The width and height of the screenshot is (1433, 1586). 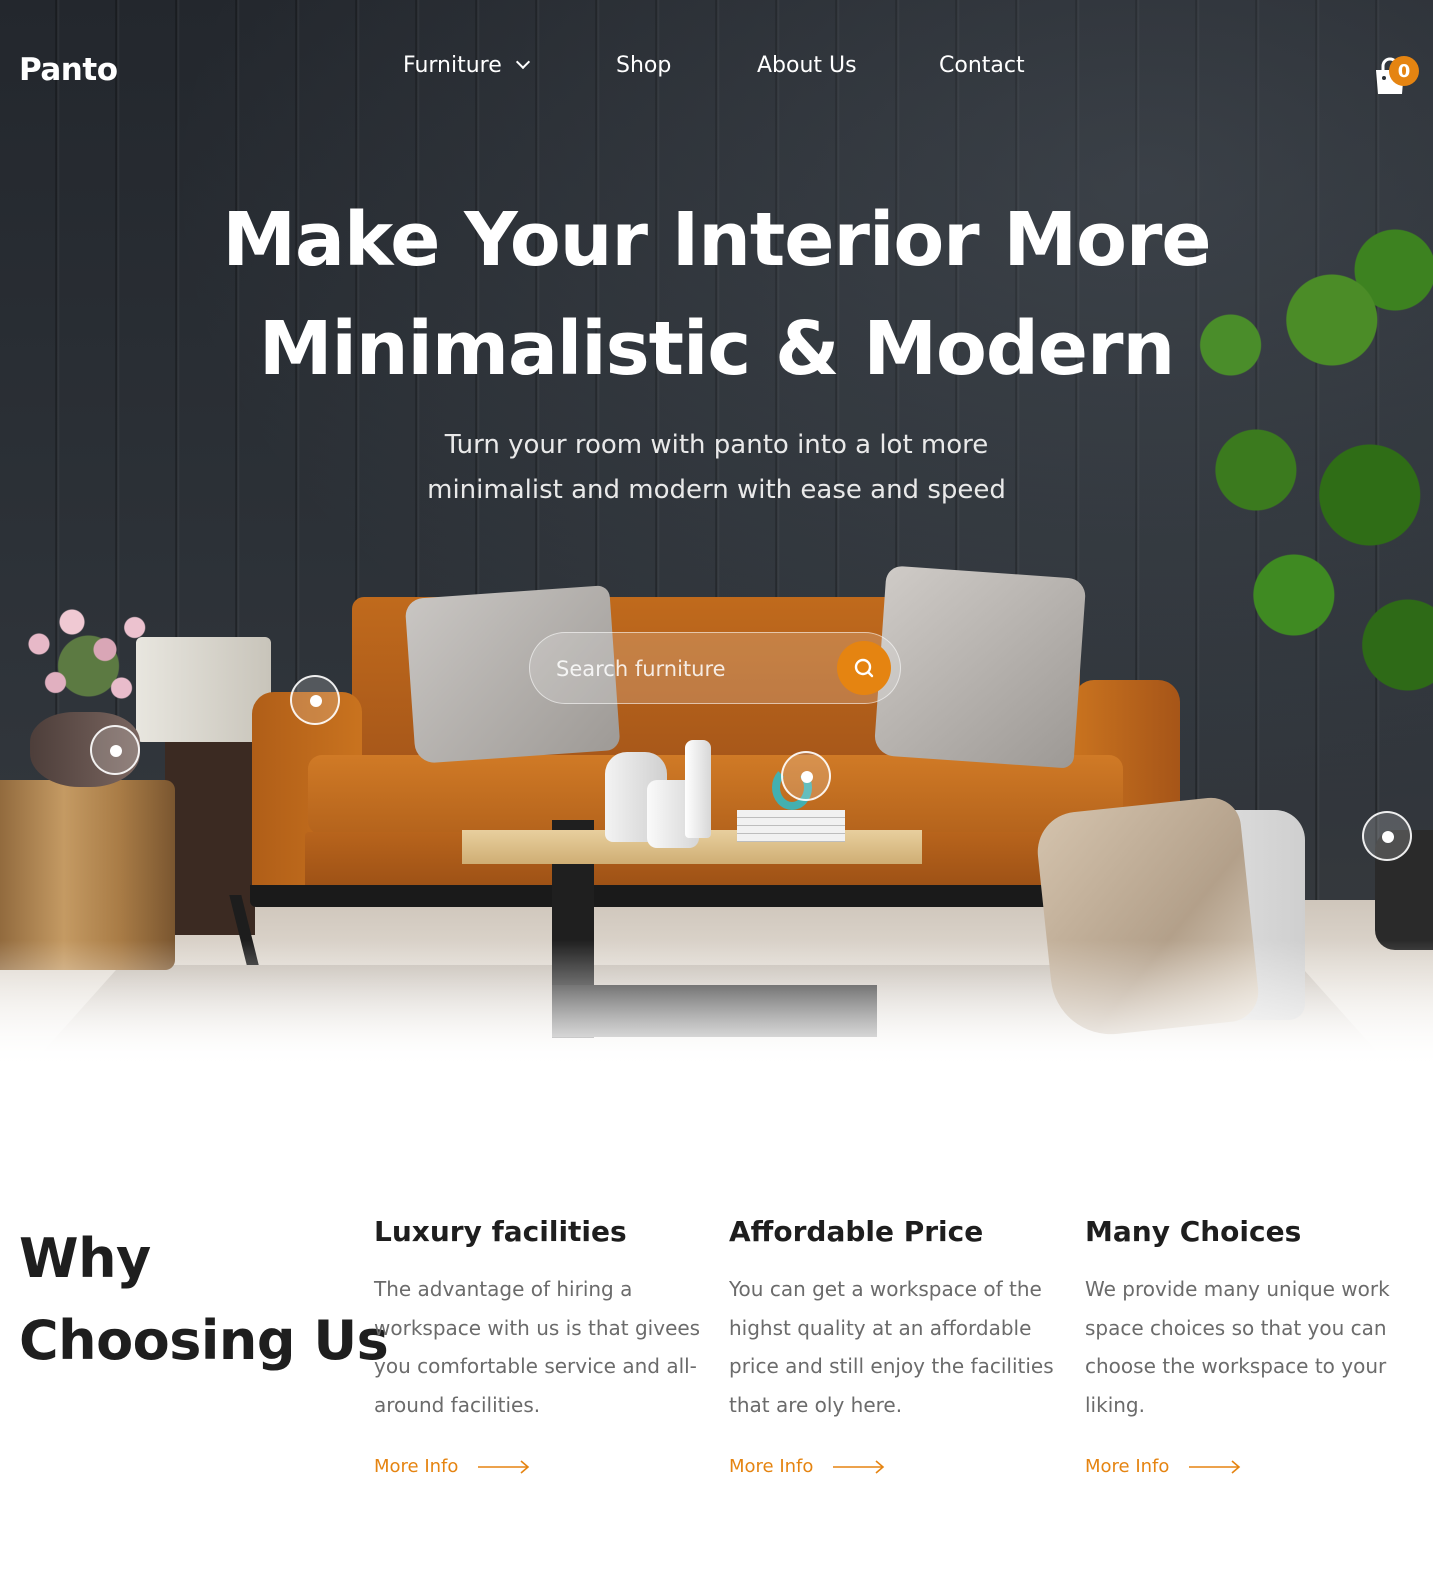 I want to click on nav-contact: Contact, so click(x=982, y=65).